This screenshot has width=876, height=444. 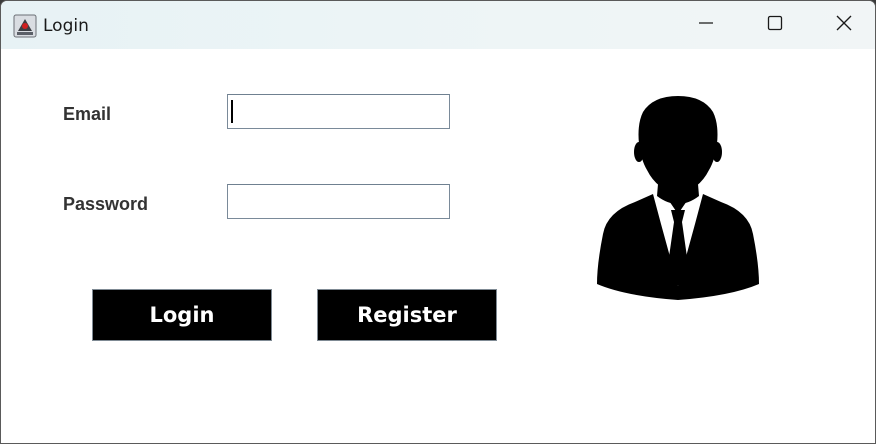 I want to click on text-caret, so click(x=232, y=111).